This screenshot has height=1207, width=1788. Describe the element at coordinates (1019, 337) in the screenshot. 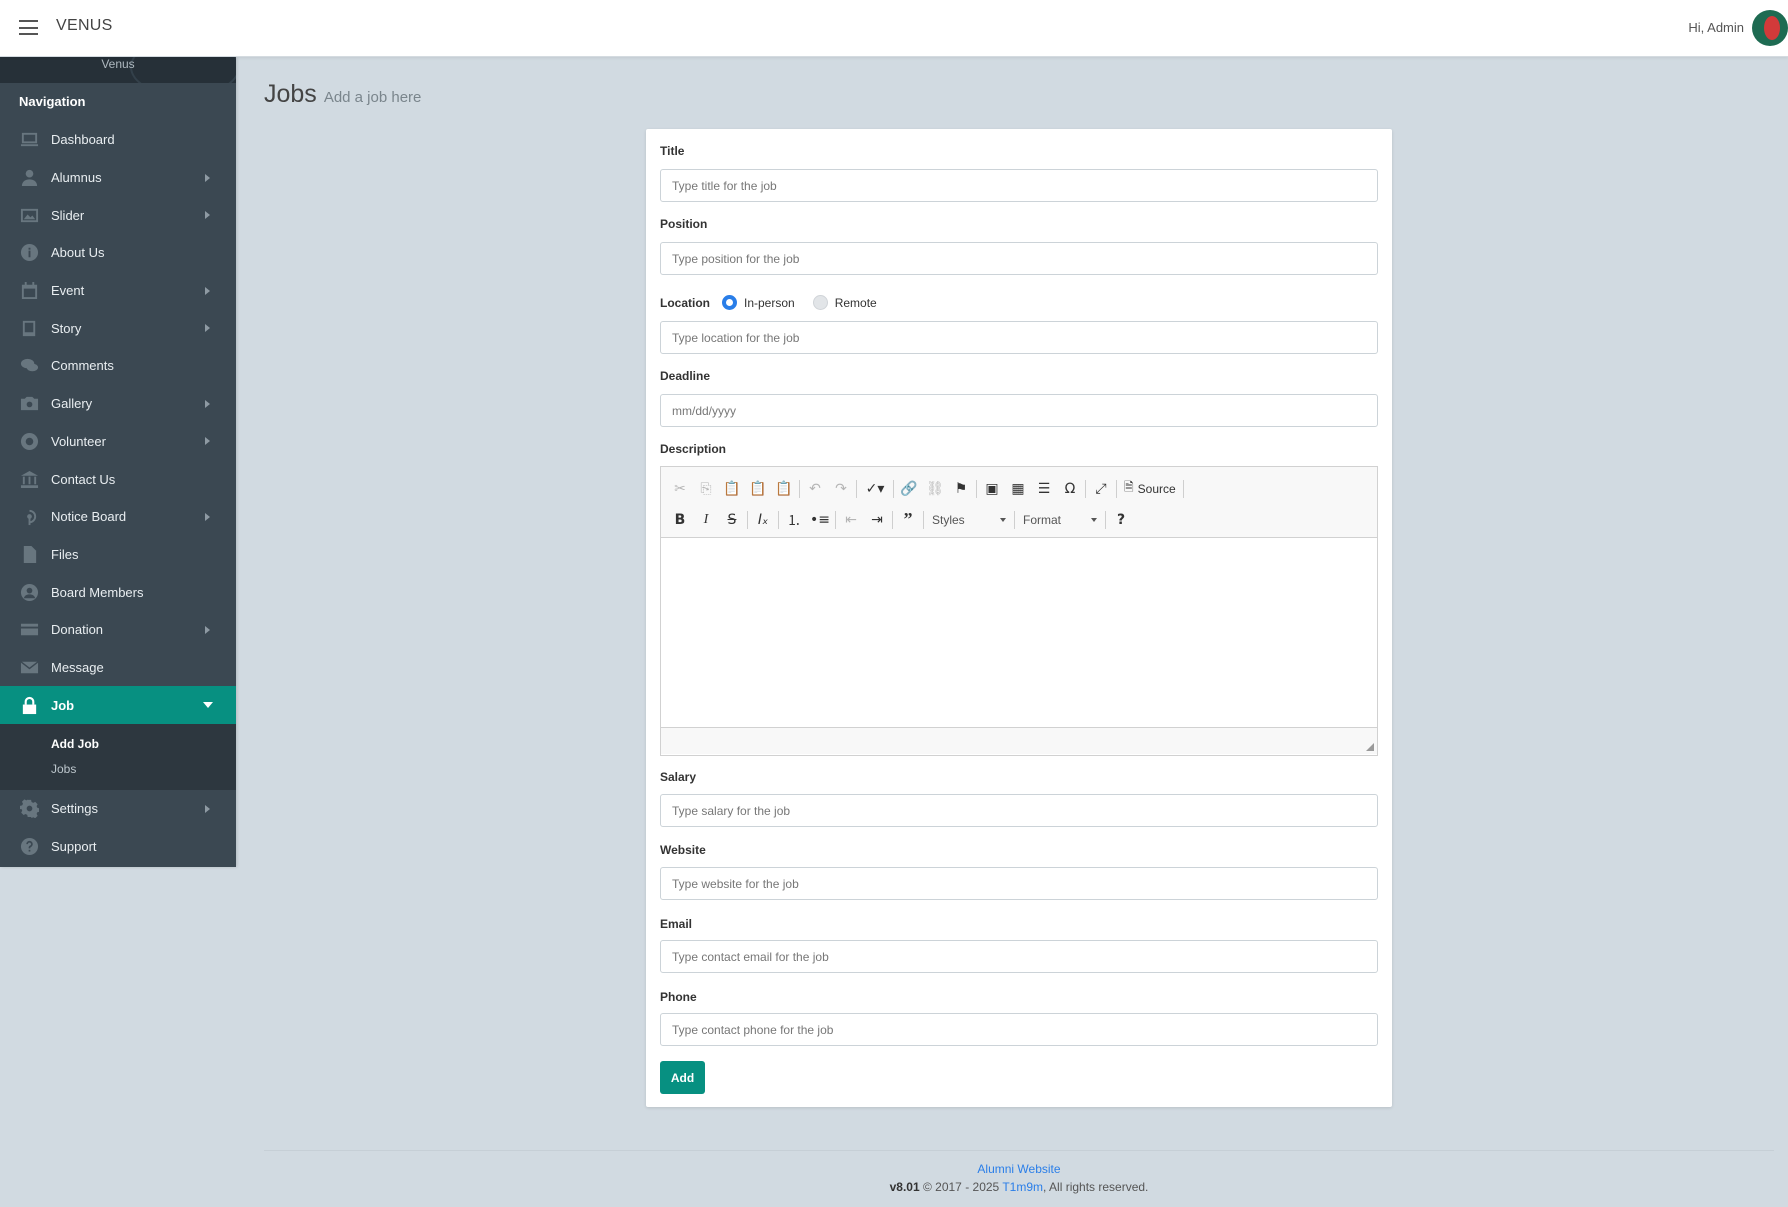

I see `location-input` at that location.